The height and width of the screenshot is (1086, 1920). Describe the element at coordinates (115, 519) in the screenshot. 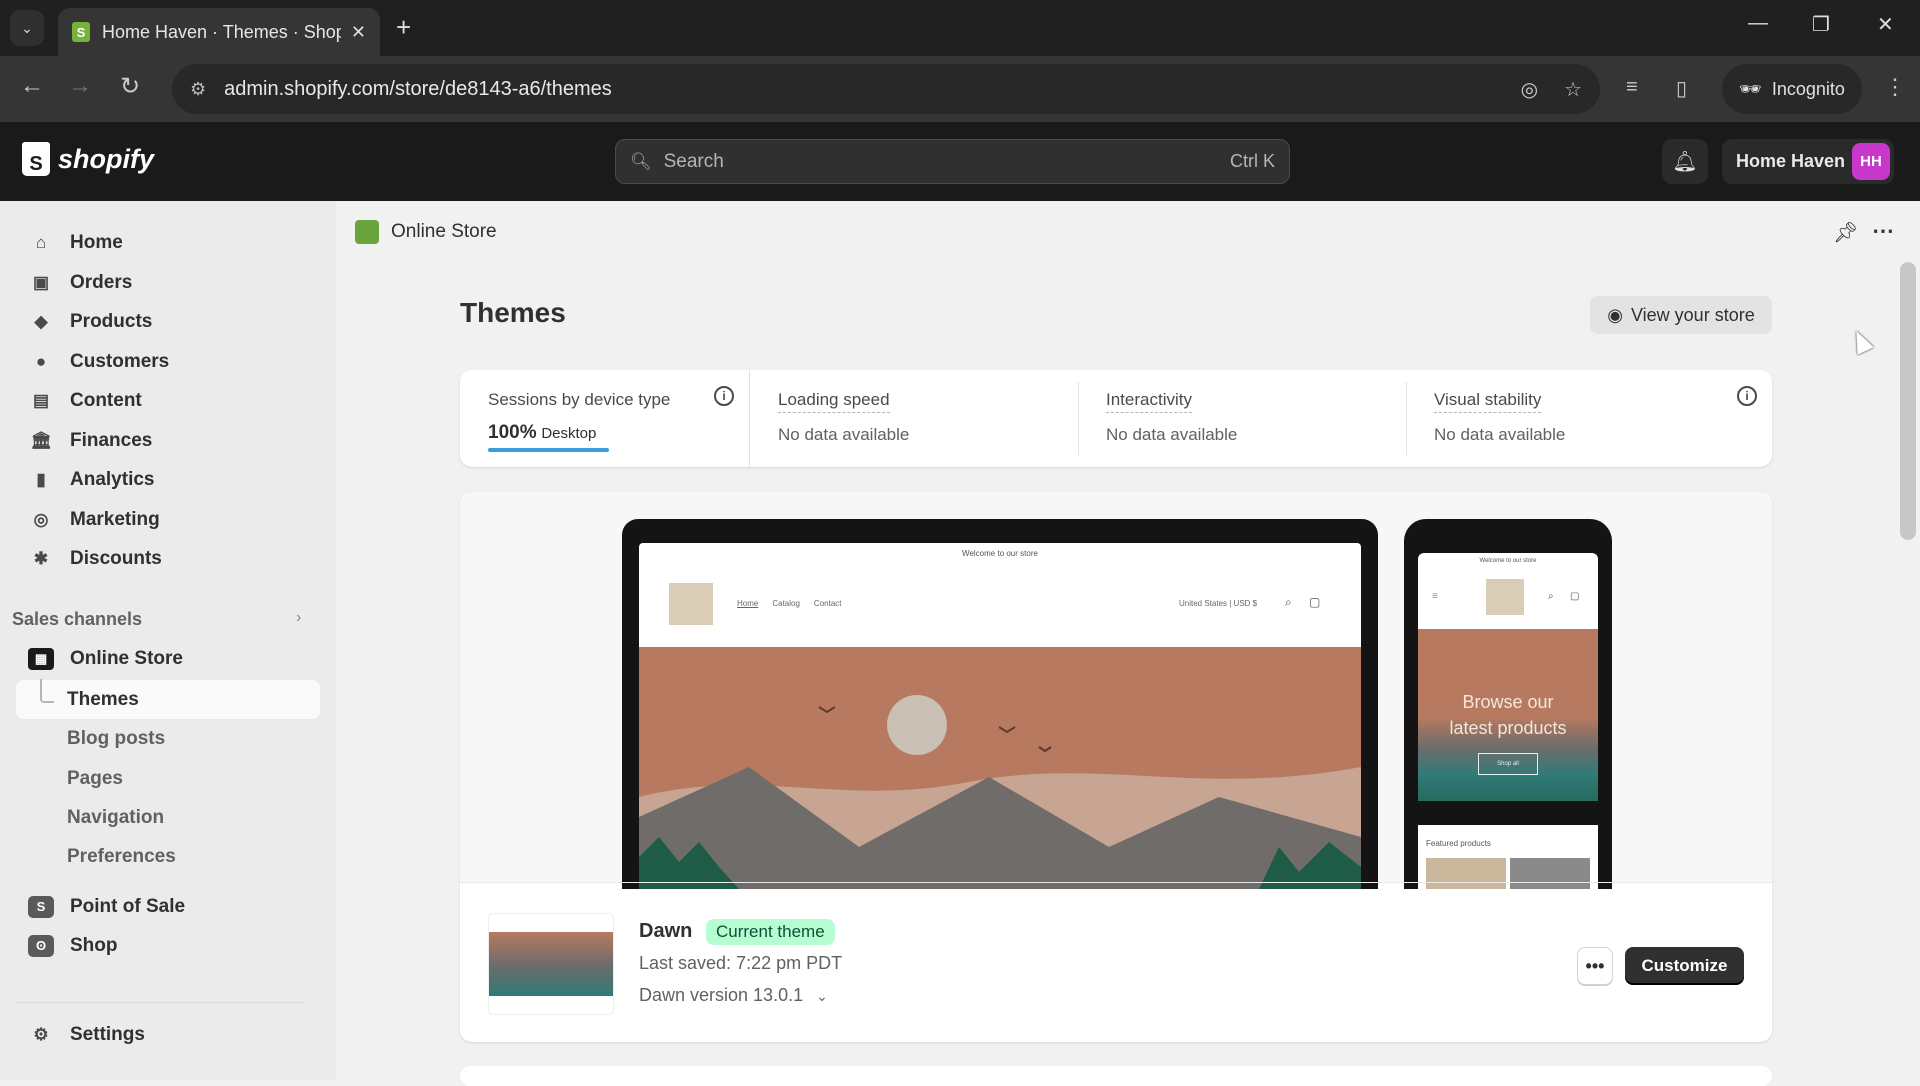

I see `sidebar-item-label: Marketing` at that location.